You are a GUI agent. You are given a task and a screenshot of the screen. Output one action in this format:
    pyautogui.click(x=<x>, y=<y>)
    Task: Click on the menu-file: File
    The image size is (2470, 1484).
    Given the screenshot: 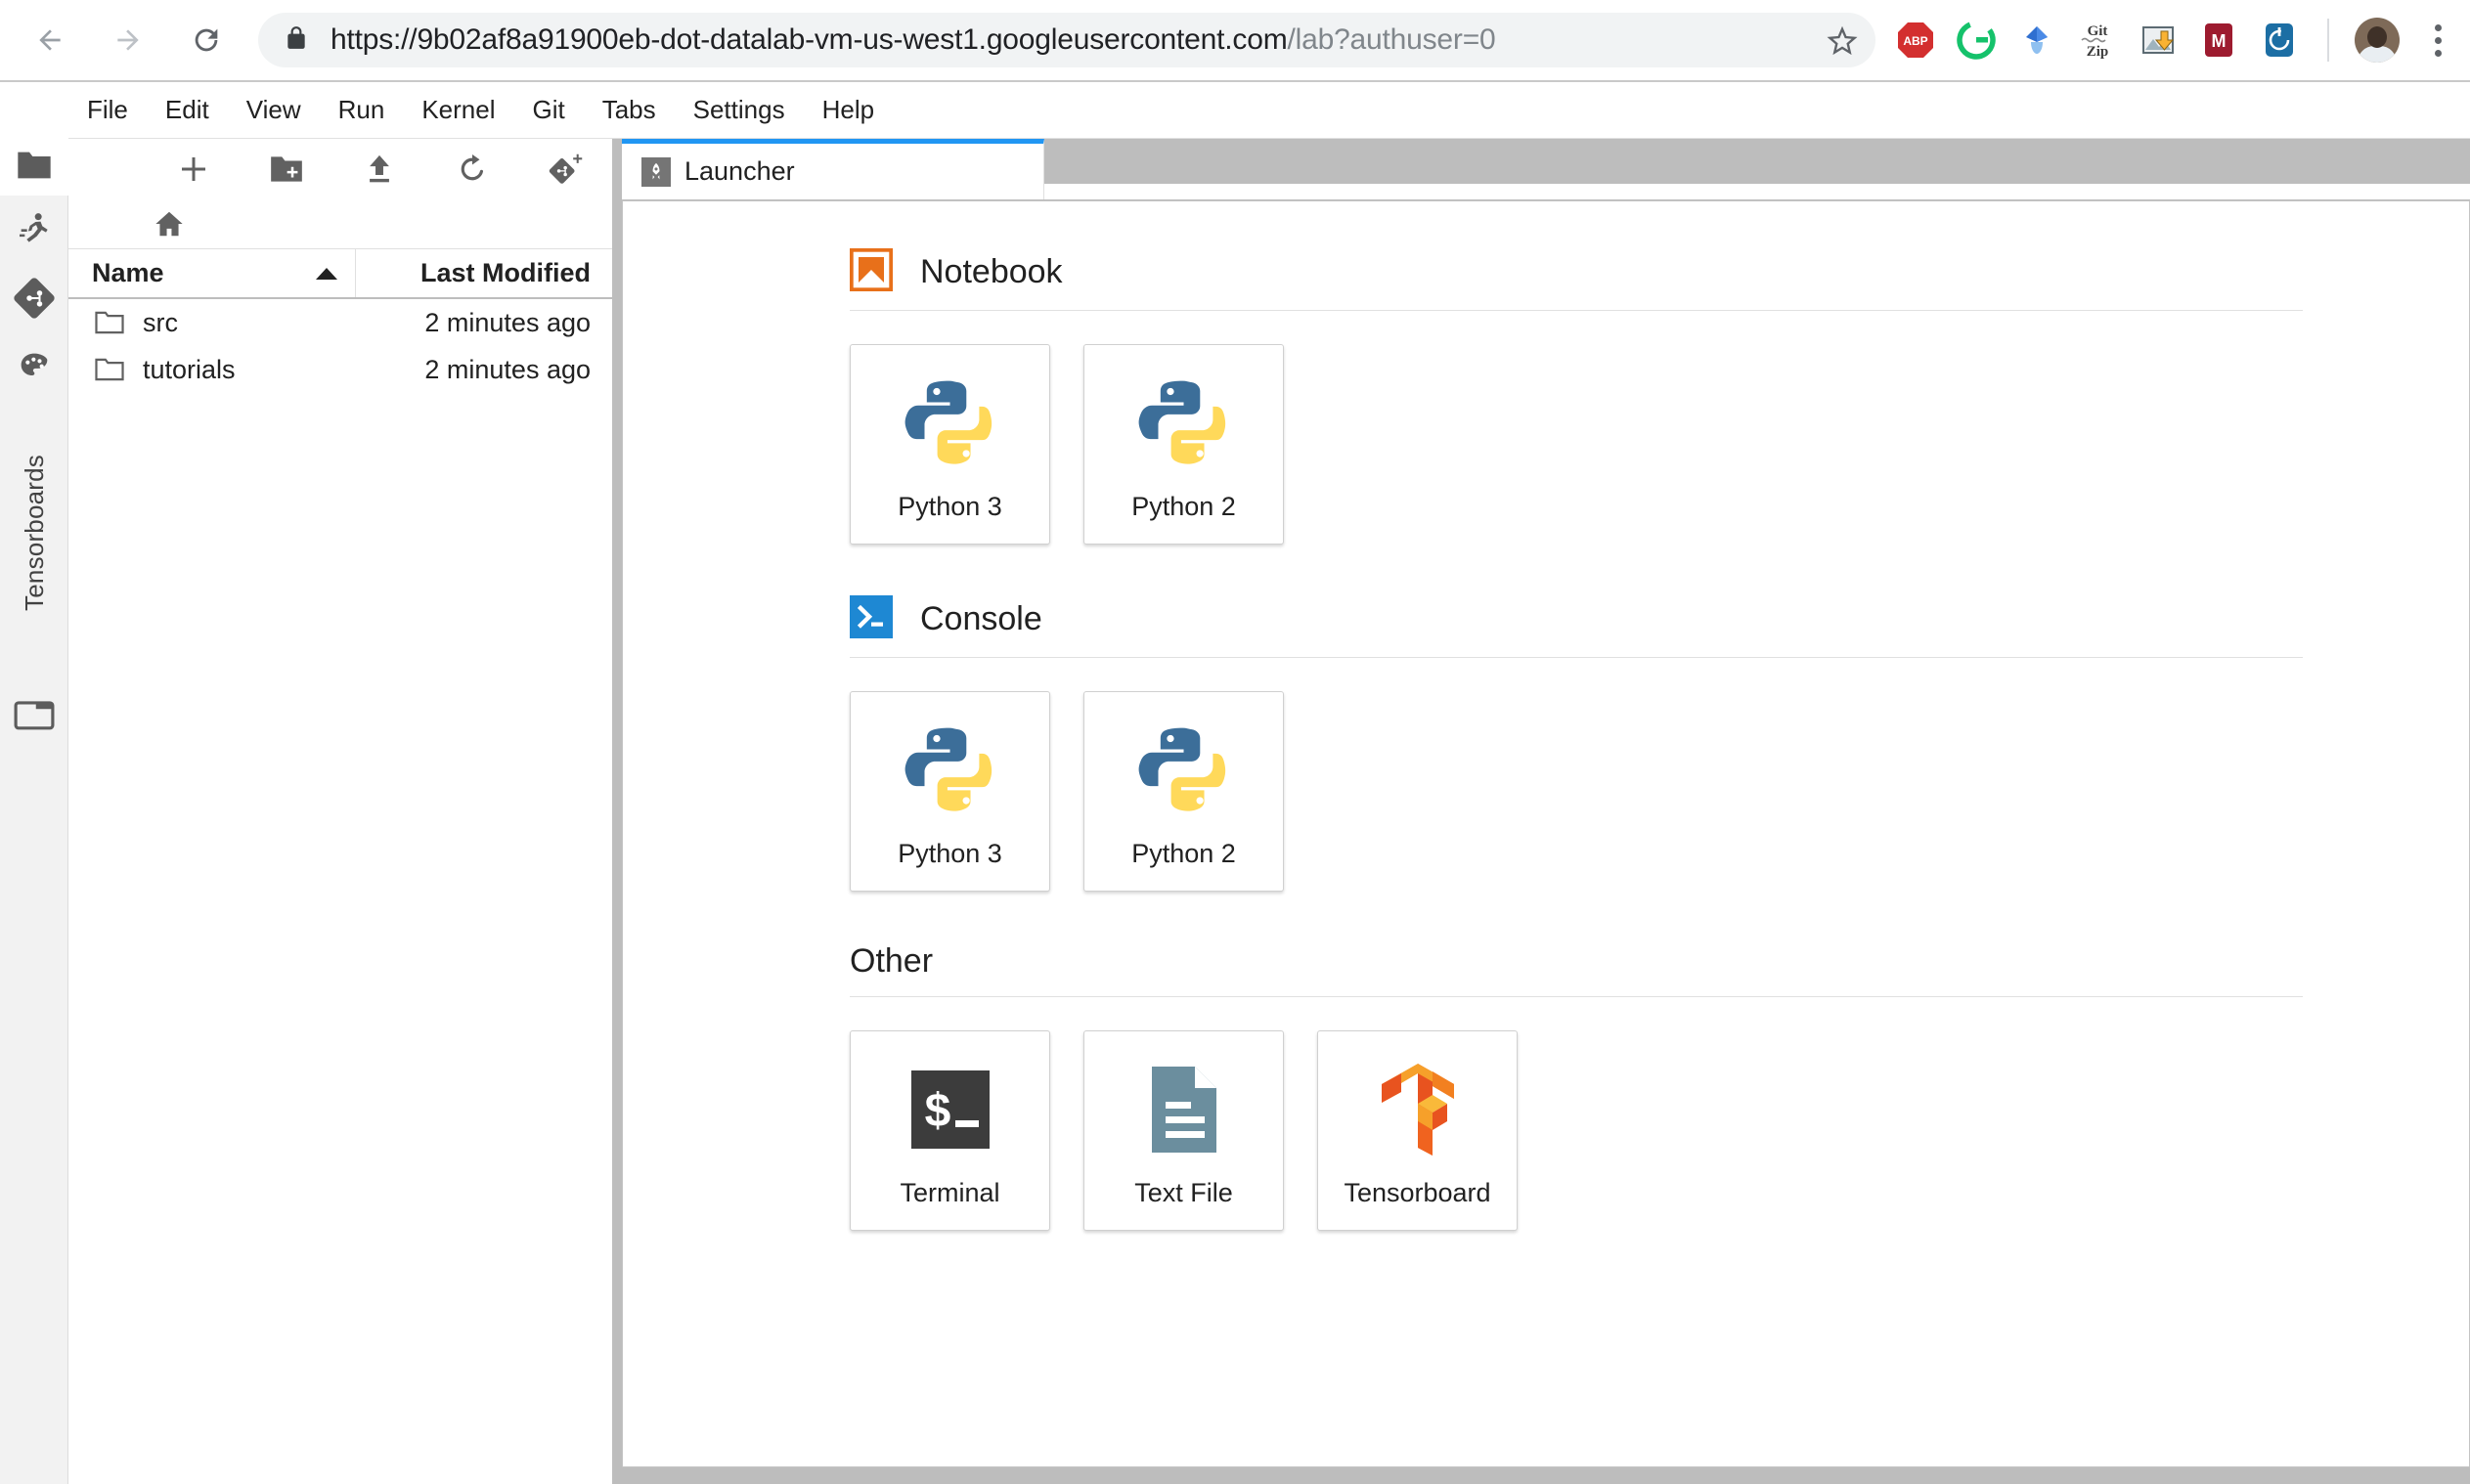 What is the action you would take?
    pyautogui.click(x=107, y=110)
    